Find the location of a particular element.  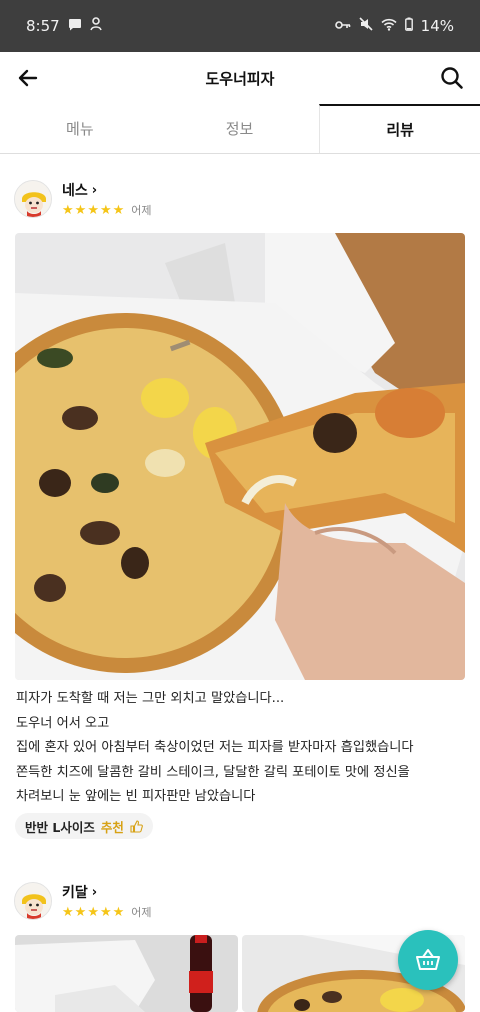

review-text-line: 차려보니 눈 앞에는 빈 피자판만 남았습니다 is located at coordinates (136, 796).